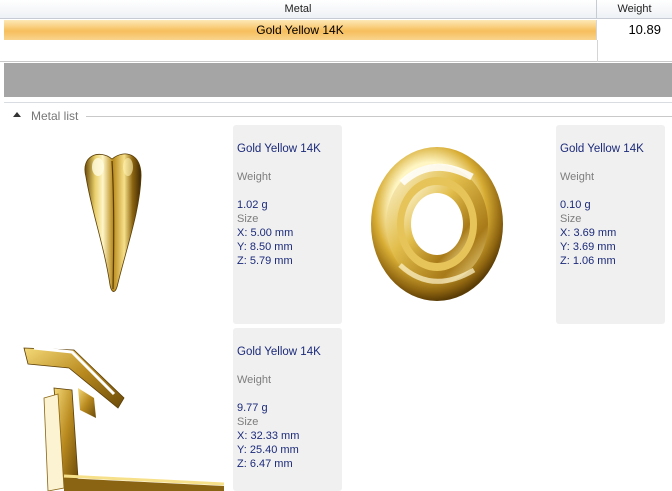  Describe the element at coordinates (588, 233) in the screenshot. I see `card-size-x: X: 3.69 mm` at that location.